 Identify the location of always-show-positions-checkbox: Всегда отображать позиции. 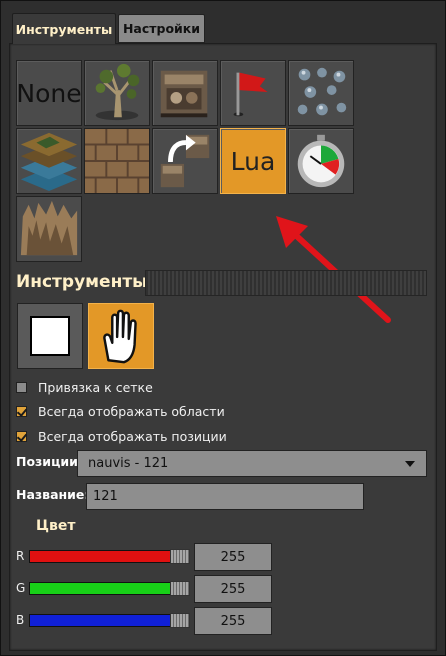
(121, 436).